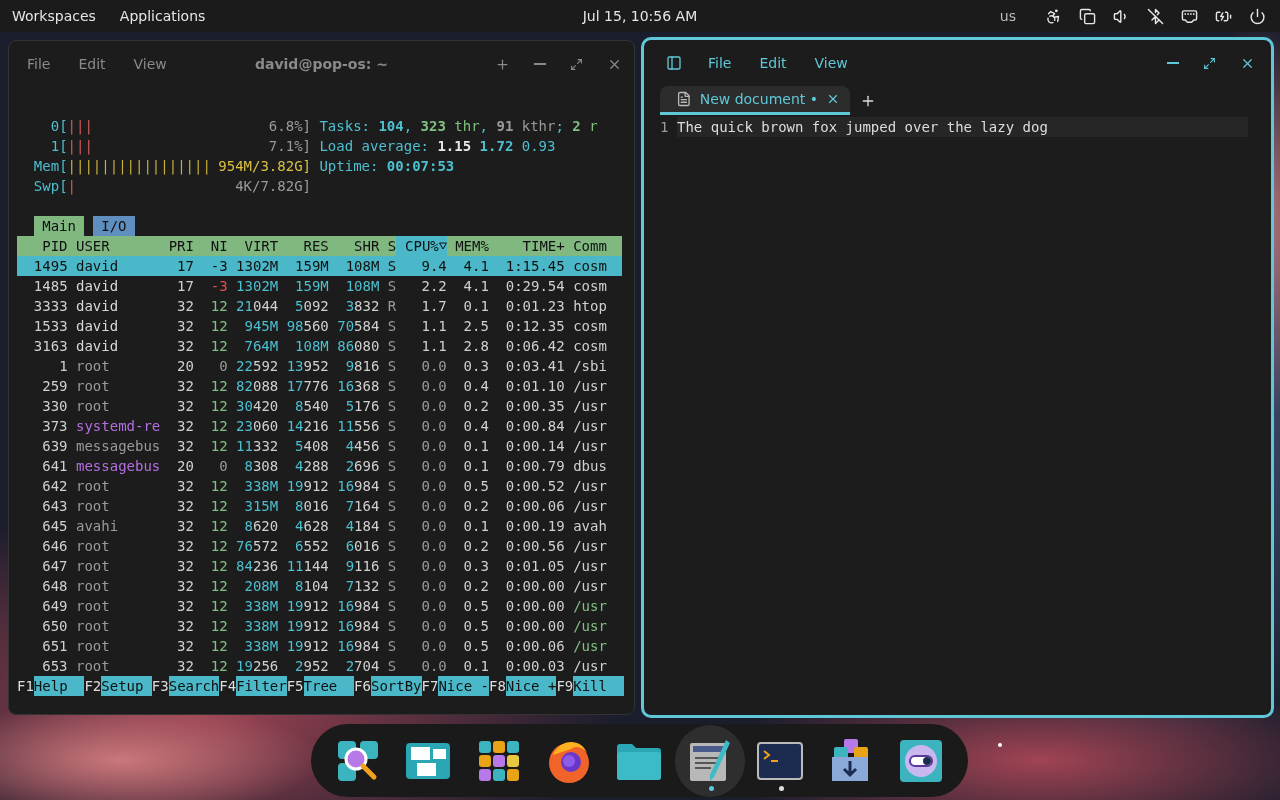 This screenshot has height=800, width=1280. What do you see at coordinates (755, 100) in the screenshot?
I see `document-tab: New document •` at bounding box center [755, 100].